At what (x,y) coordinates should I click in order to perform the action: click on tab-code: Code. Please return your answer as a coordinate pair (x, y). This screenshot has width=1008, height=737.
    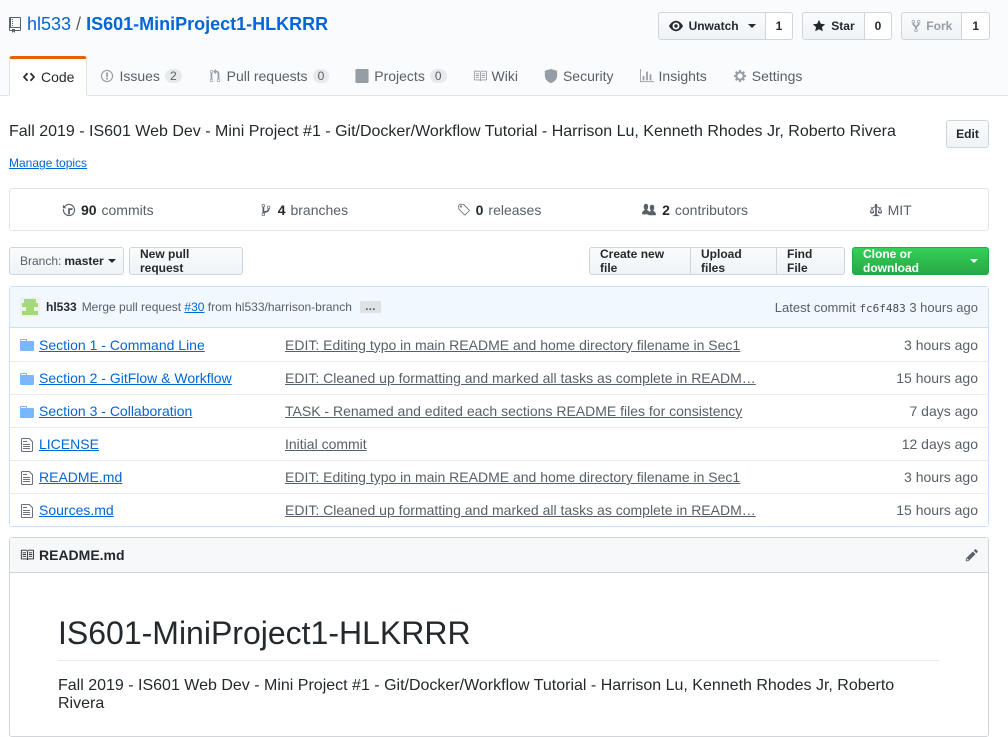
    Looking at the image, I should click on (48, 76).